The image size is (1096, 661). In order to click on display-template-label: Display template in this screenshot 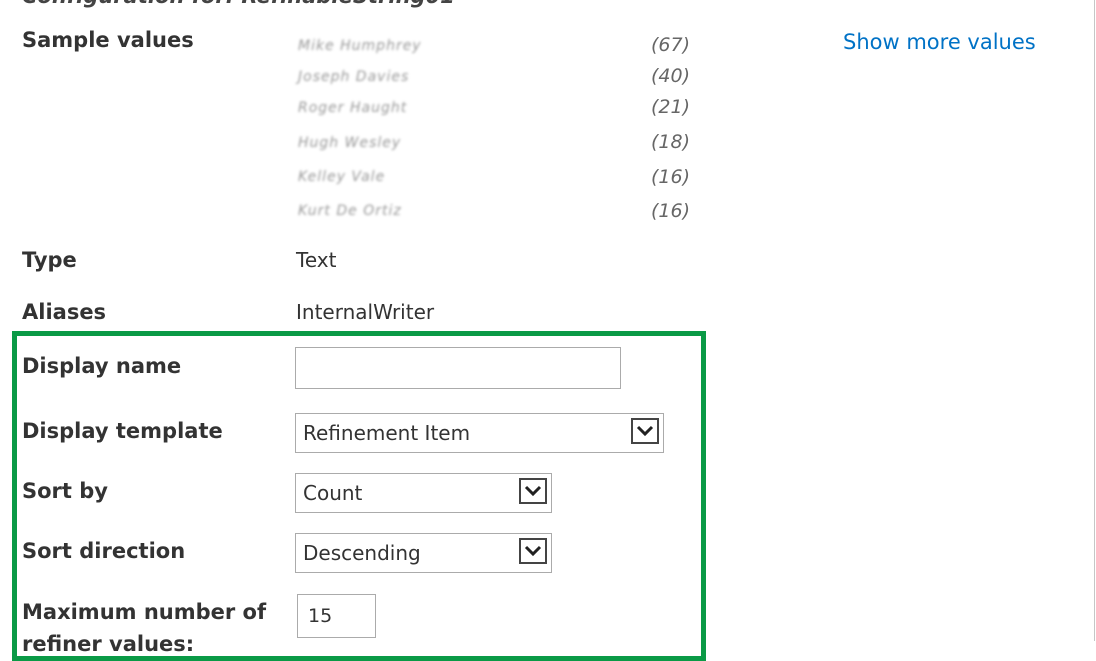, I will do `click(122, 431)`.